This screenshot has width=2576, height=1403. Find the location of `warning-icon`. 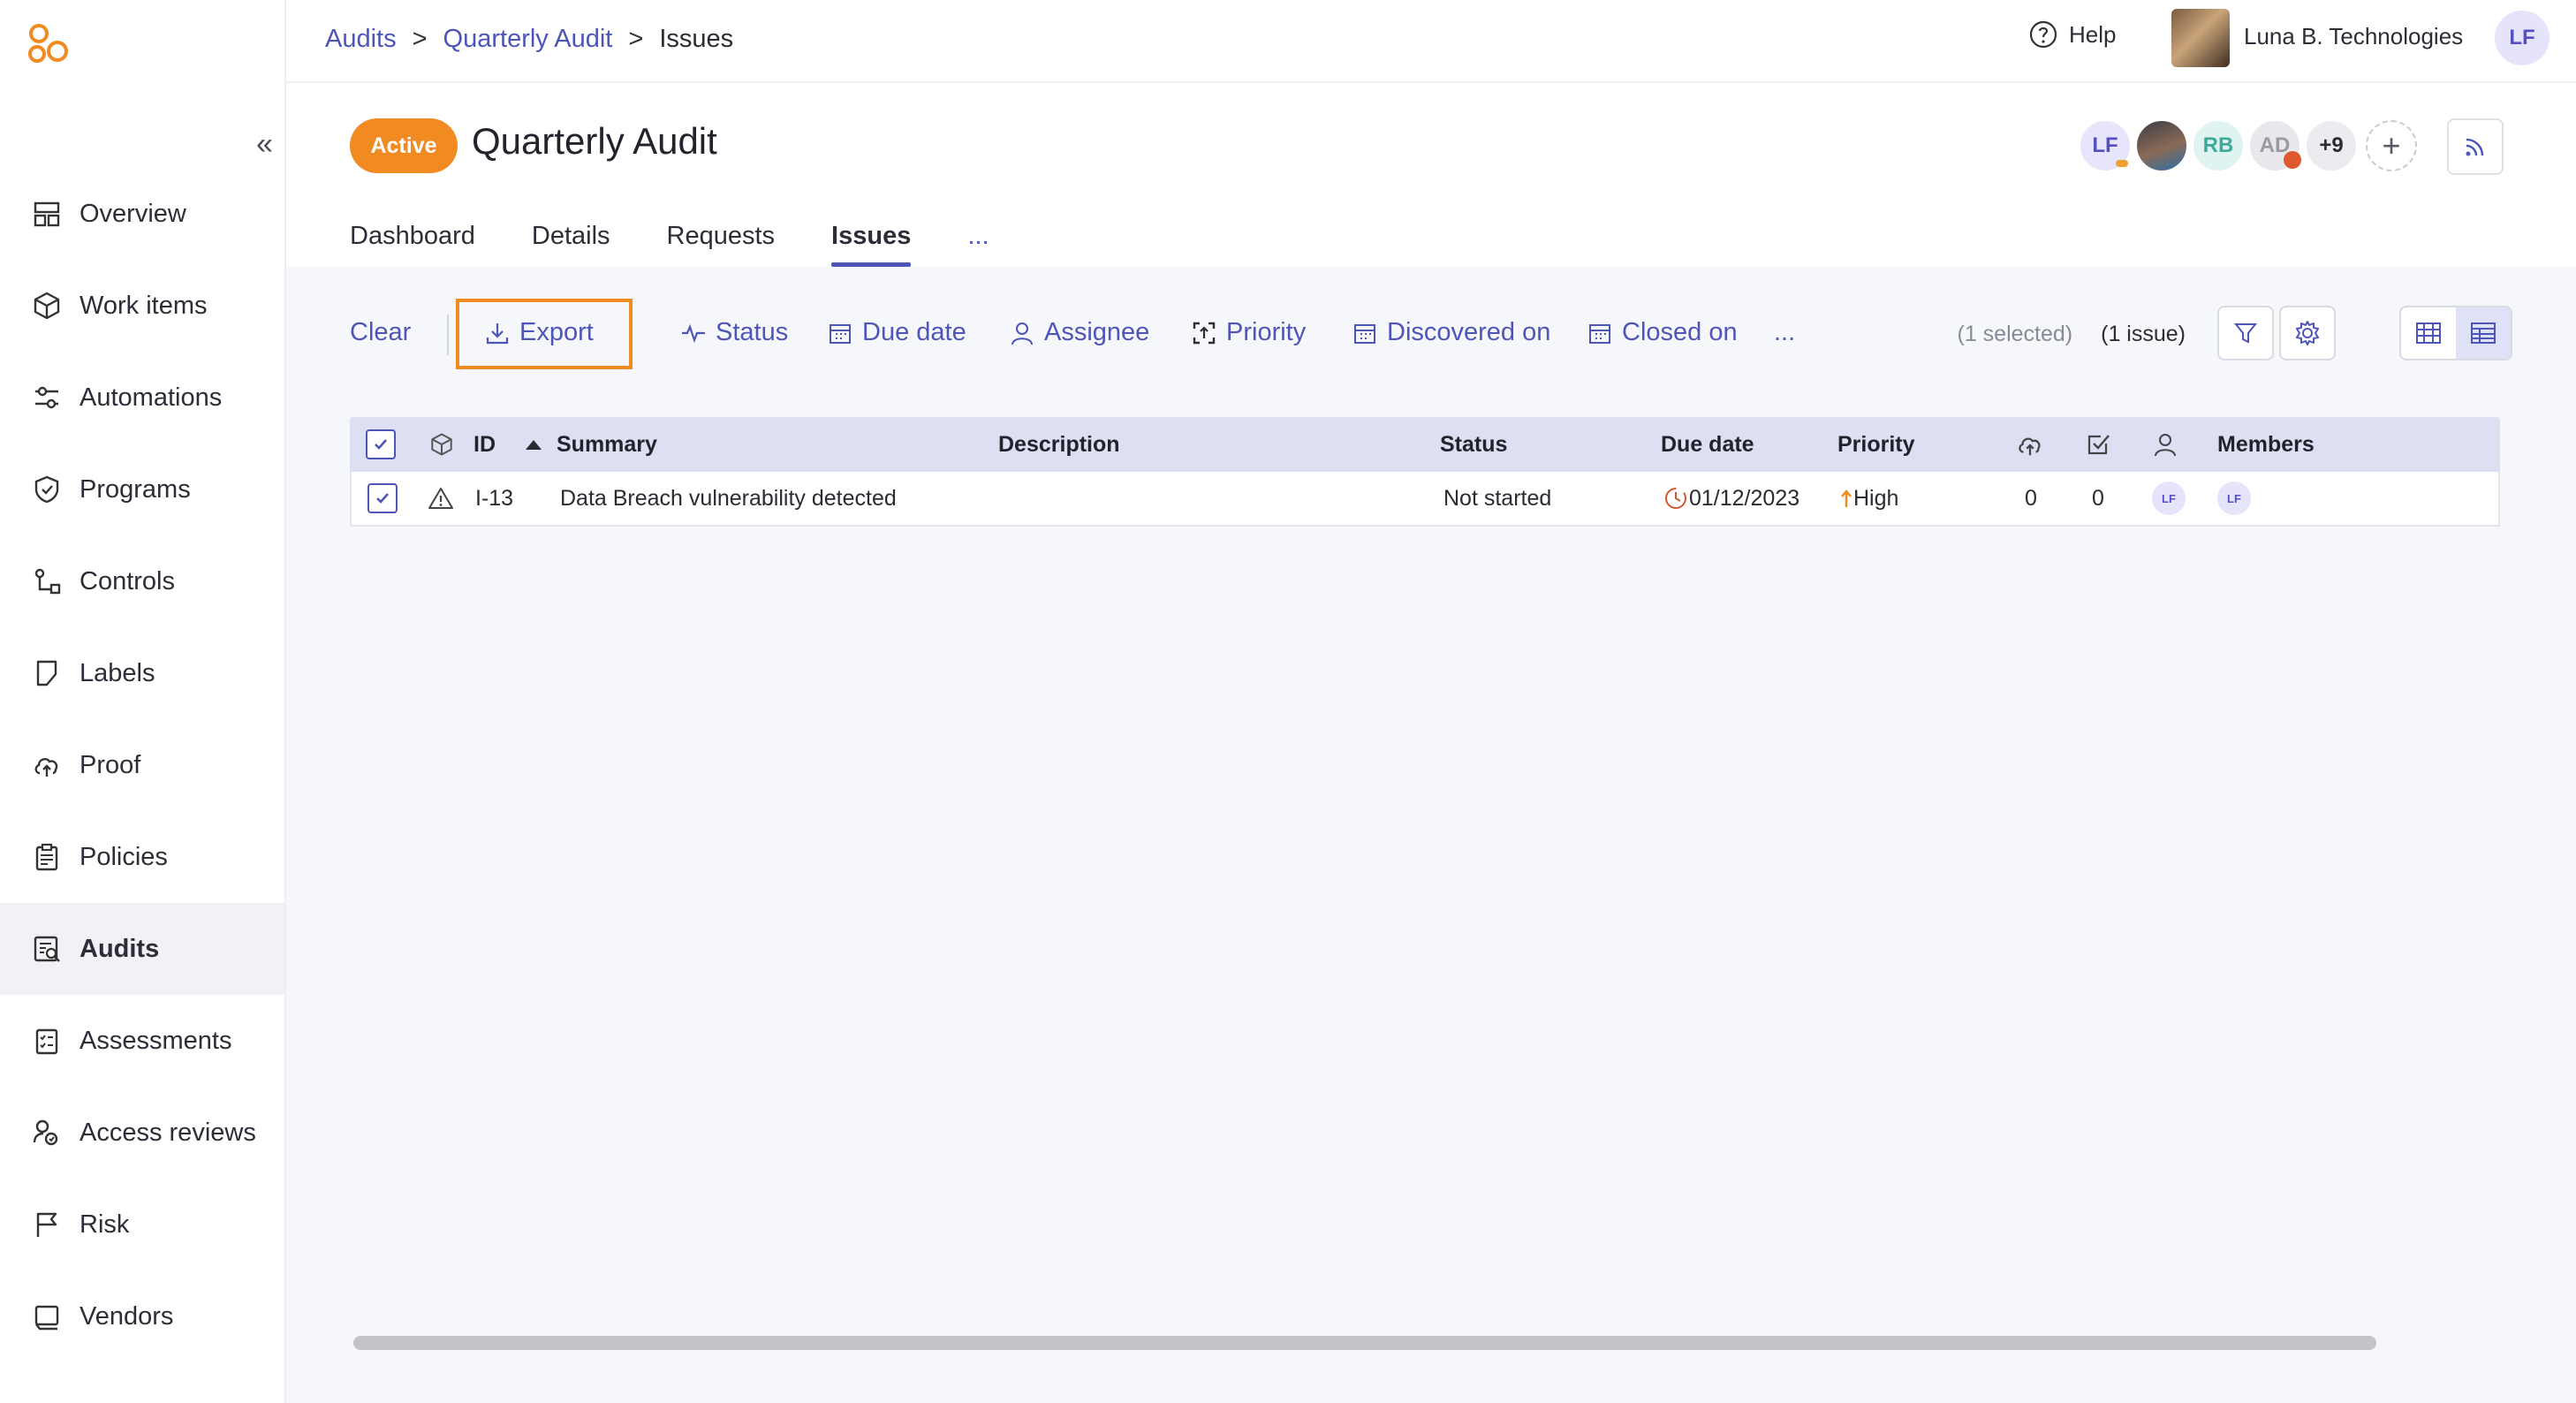

warning-icon is located at coordinates (441, 498).